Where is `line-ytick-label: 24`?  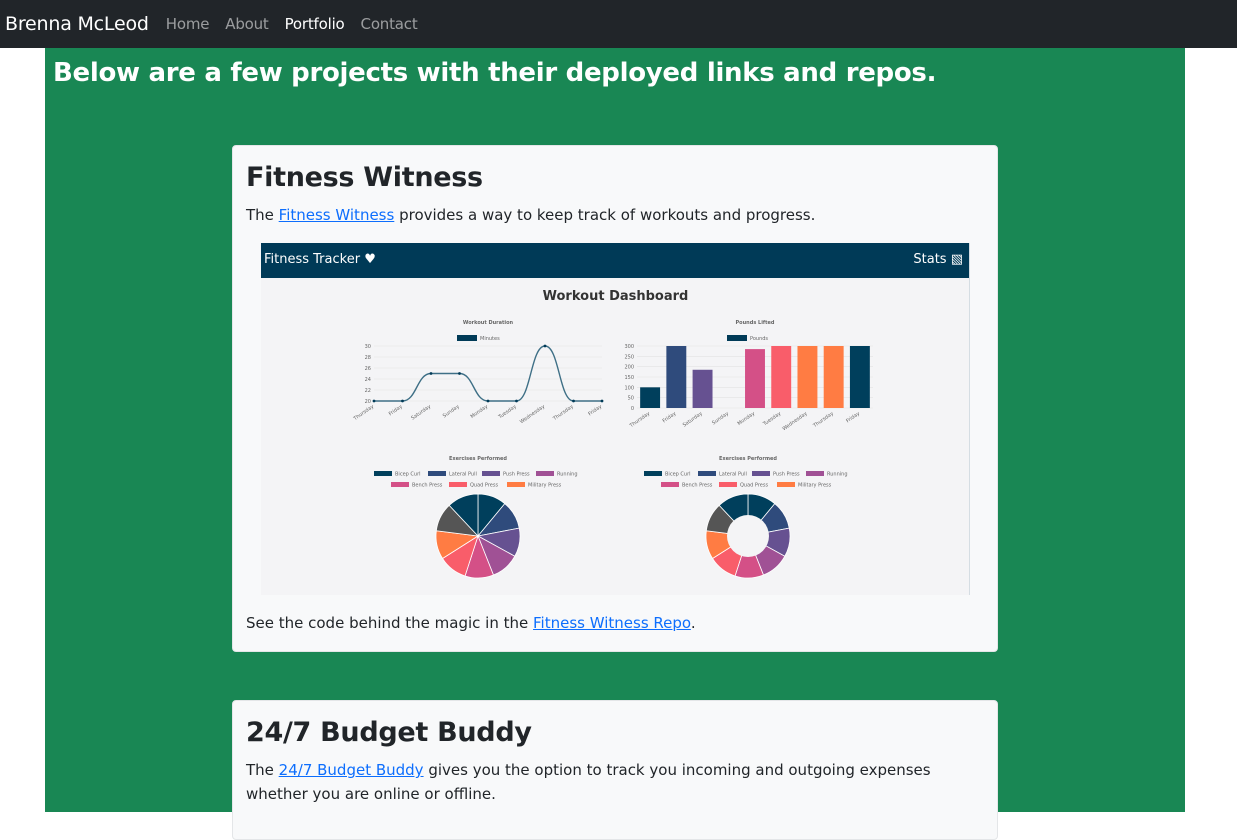 line-ytick-label: 24 is located at coordinates (368, 380).